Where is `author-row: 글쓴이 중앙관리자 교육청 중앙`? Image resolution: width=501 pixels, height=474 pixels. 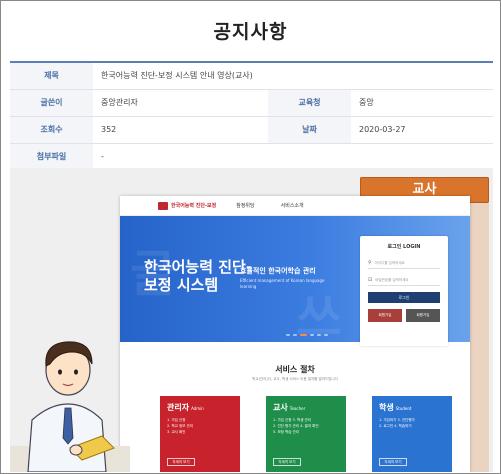
author-row: 글쓴이 중앙관리자 교육청 중앙 is located at coordinates (251, 103).